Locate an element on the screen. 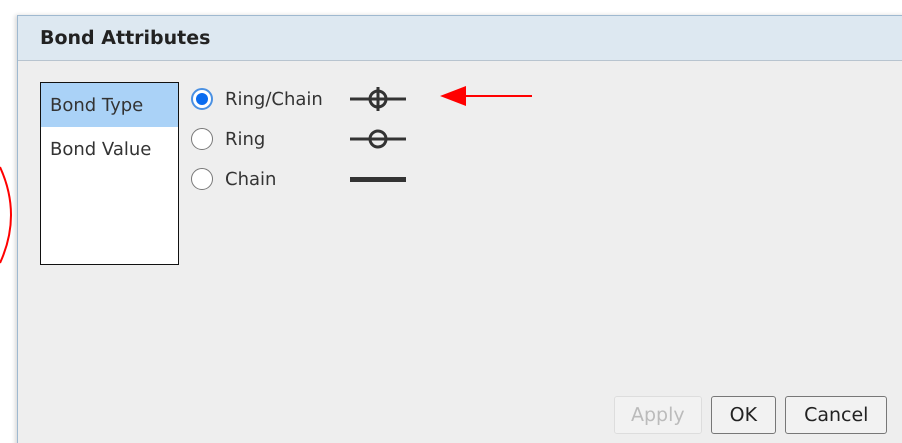  option-label: Chain is located at coordinates (251, 179).